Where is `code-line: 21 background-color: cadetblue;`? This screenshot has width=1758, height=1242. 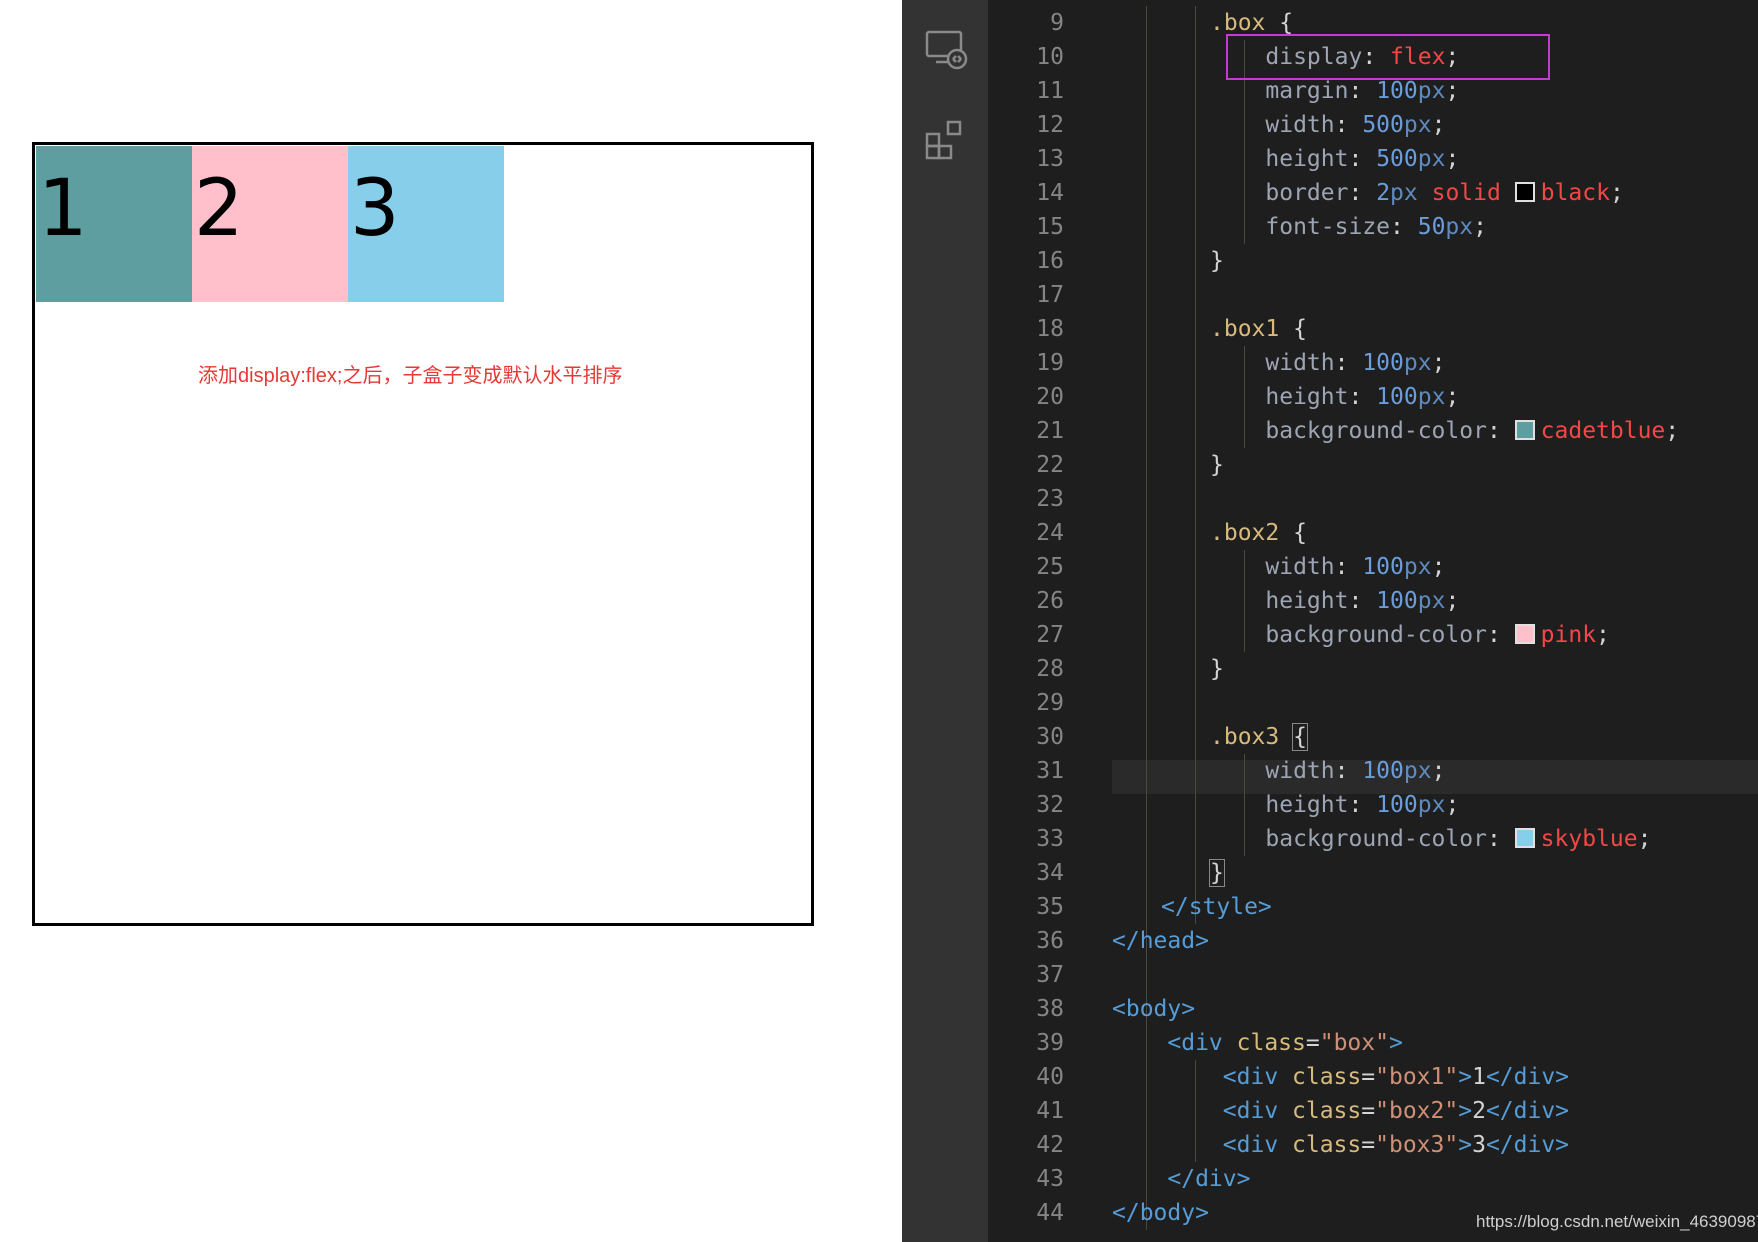 code-line: 21 background-color: cadetblue; is located at coordinates (1373, 431).